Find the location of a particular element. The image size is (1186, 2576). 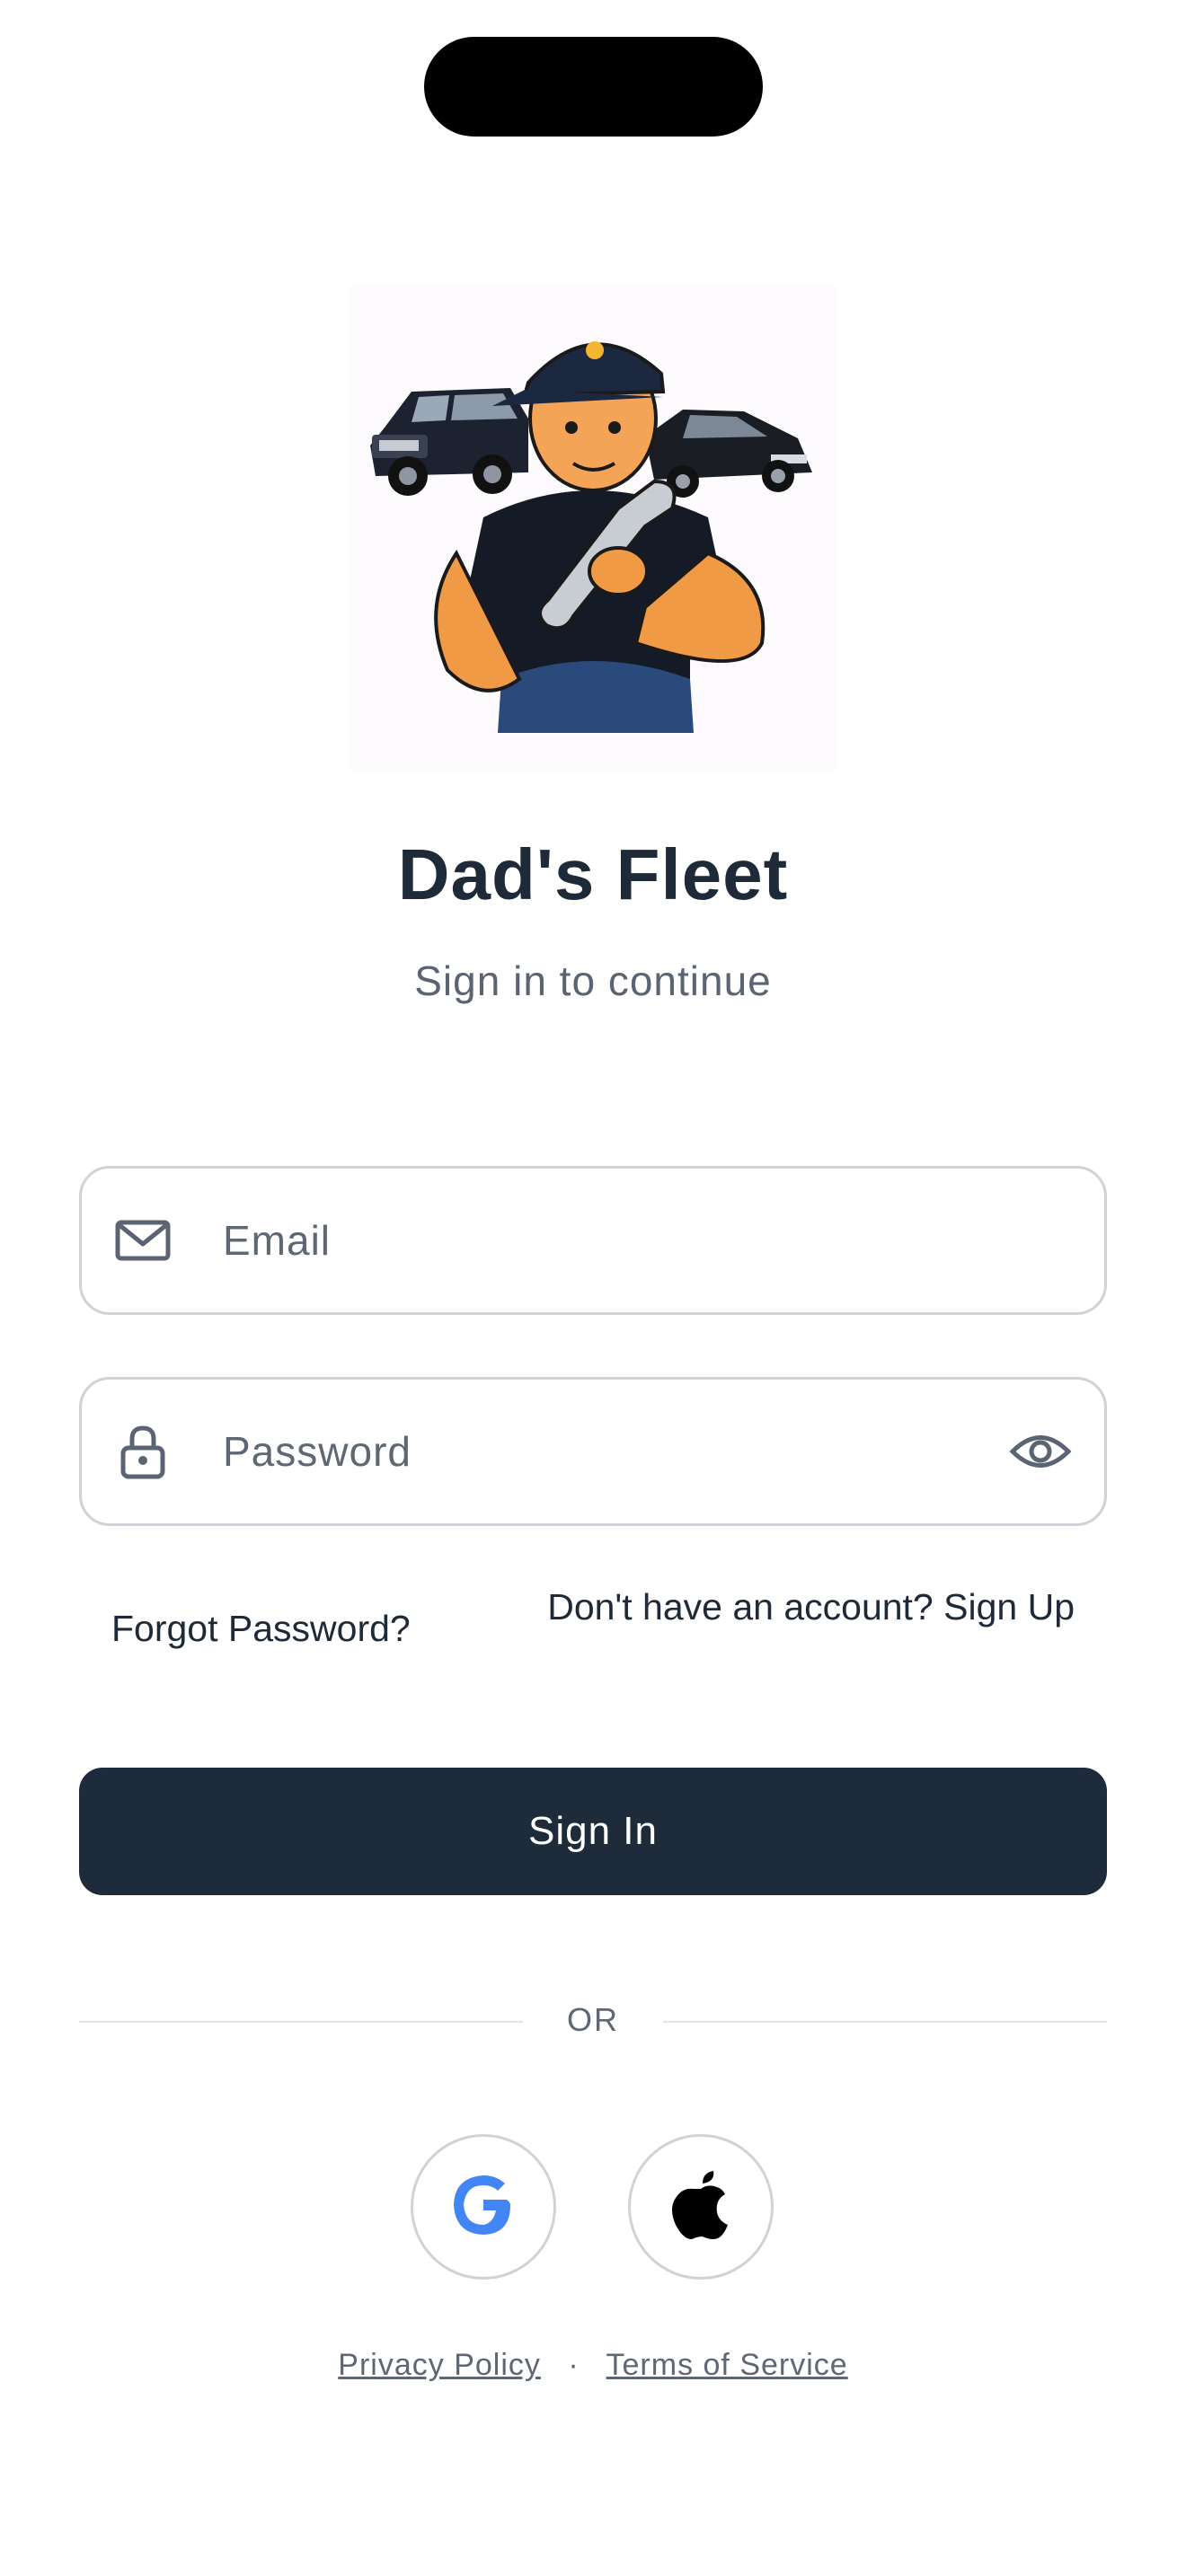

privacy-policy-link: Privacy Policy is located at coordinates (439, 2365).